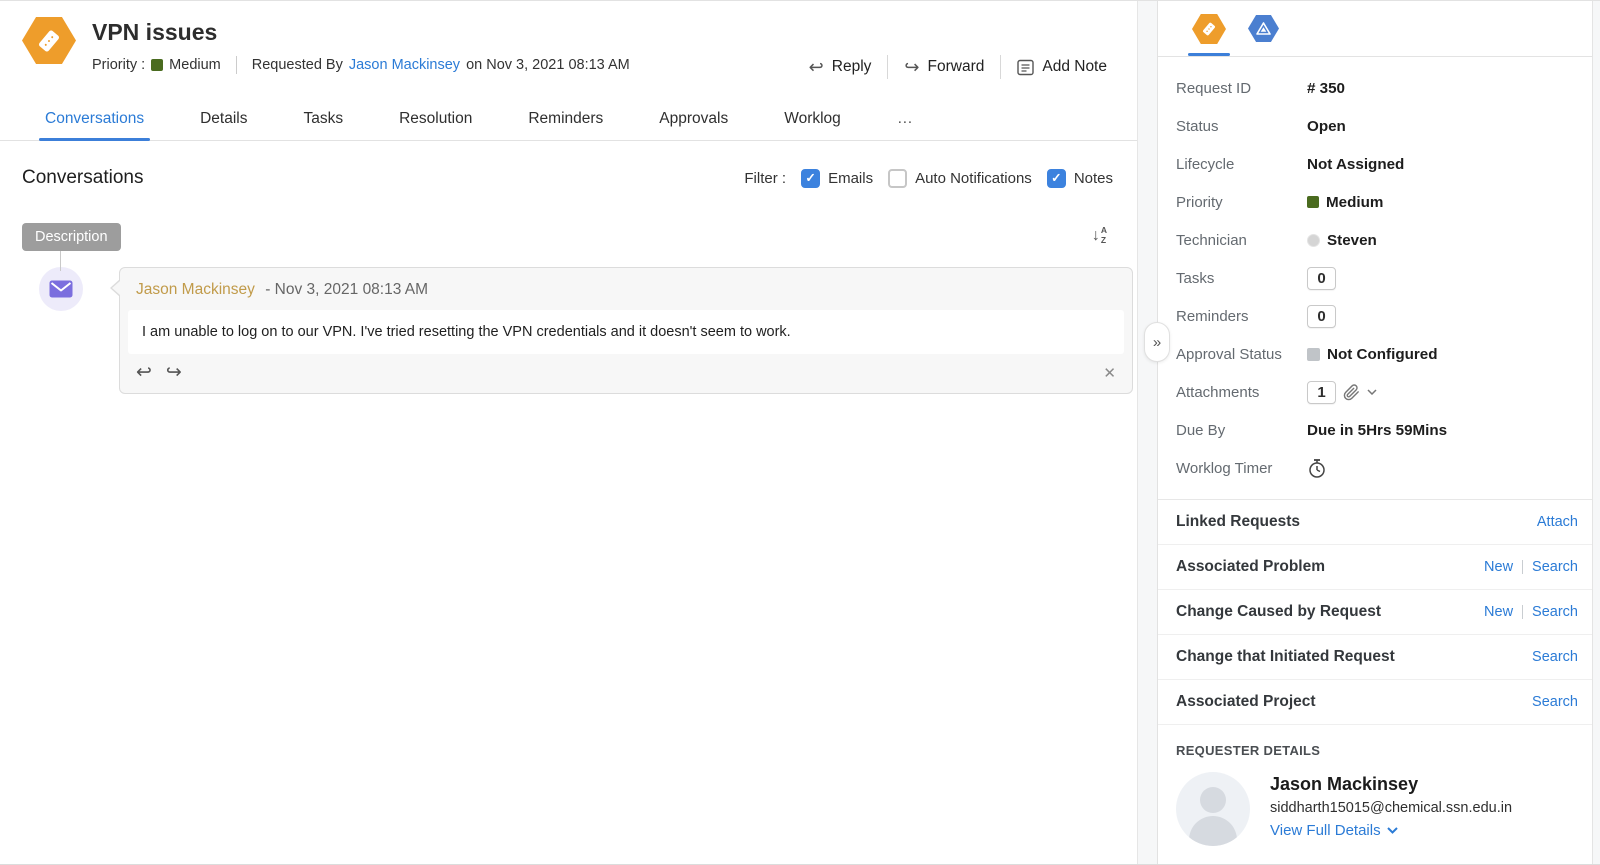  I want to click on chevron-down-icon, so click(1392, 830).